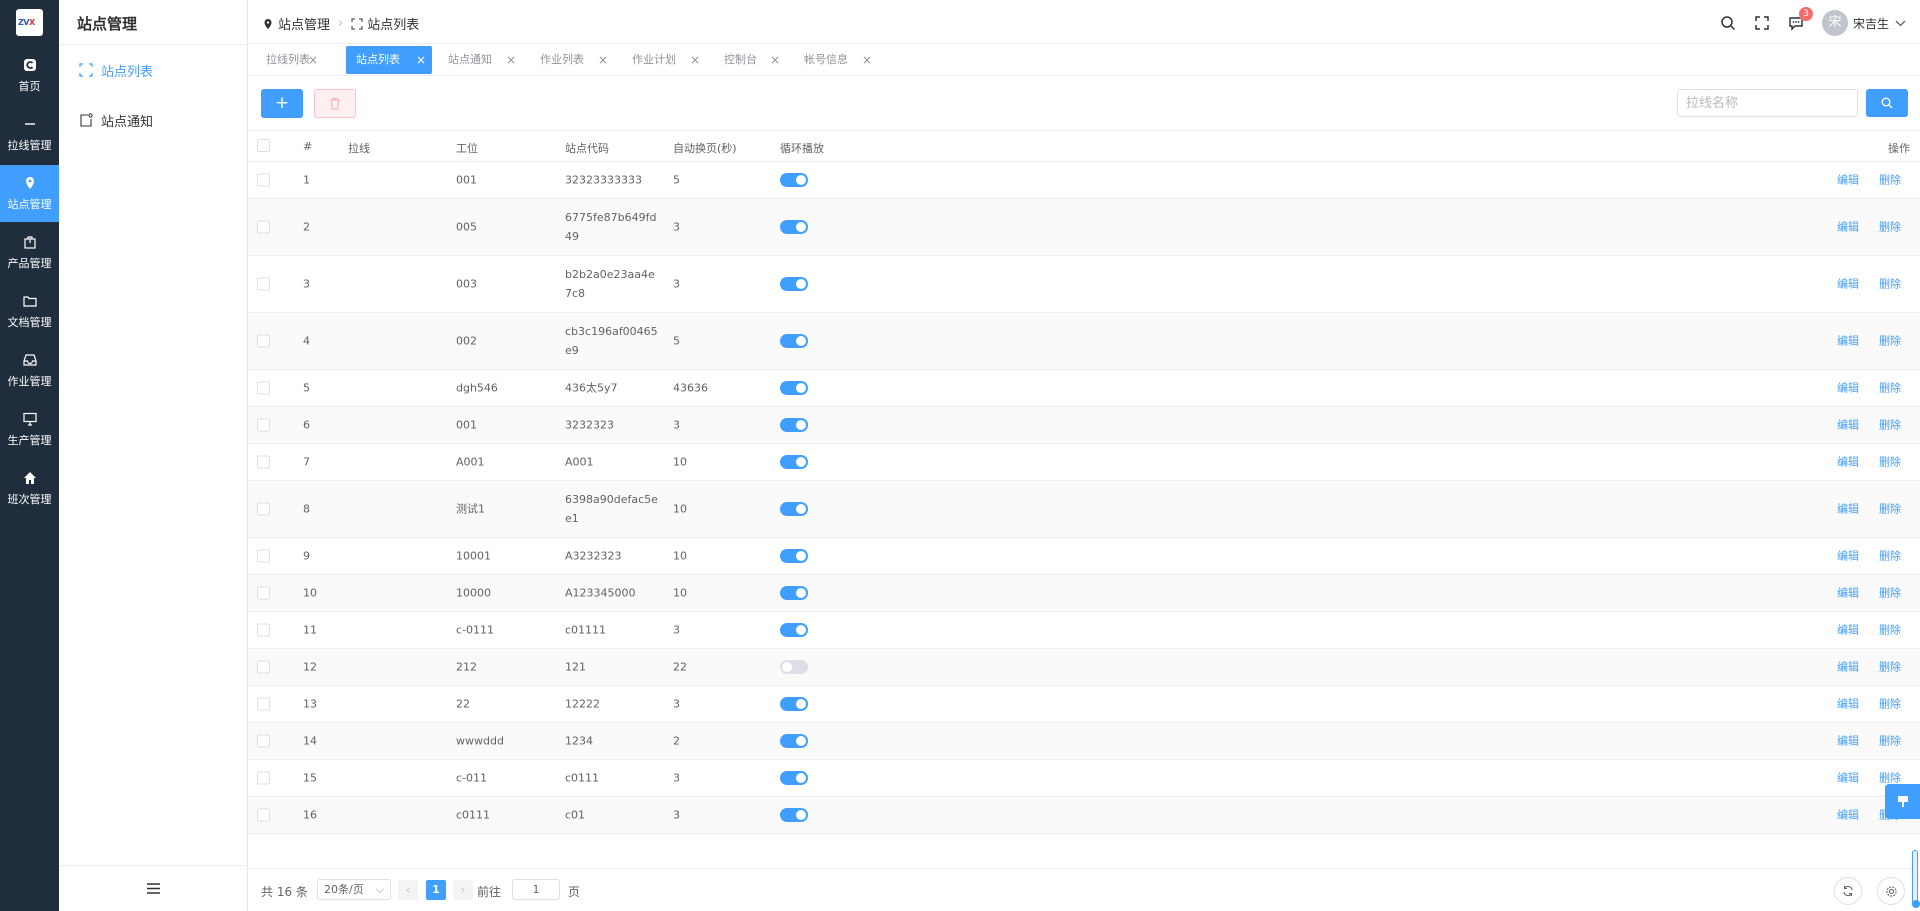 The image size is (1920, 911). I want to click on tab-1: 站点列表 ×, so click(389, 60).